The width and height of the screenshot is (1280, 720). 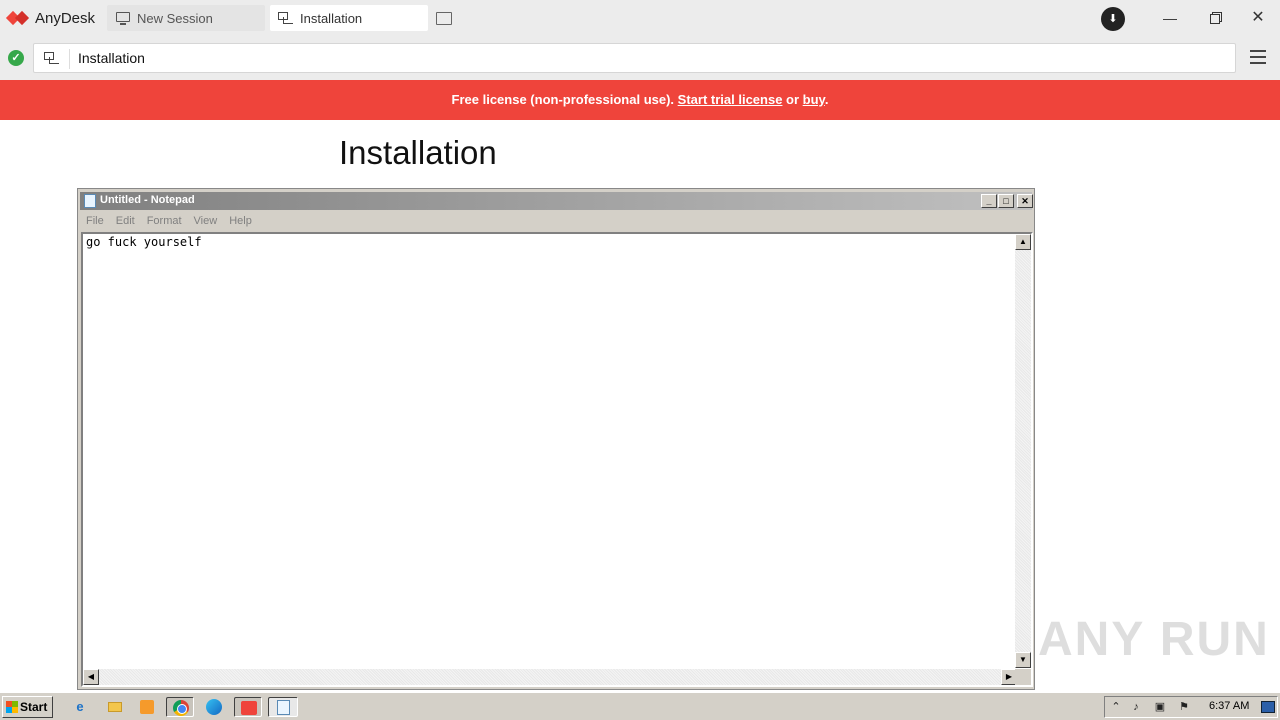 I want to click on menu-edit: Edit, so click(x=125, y=221).